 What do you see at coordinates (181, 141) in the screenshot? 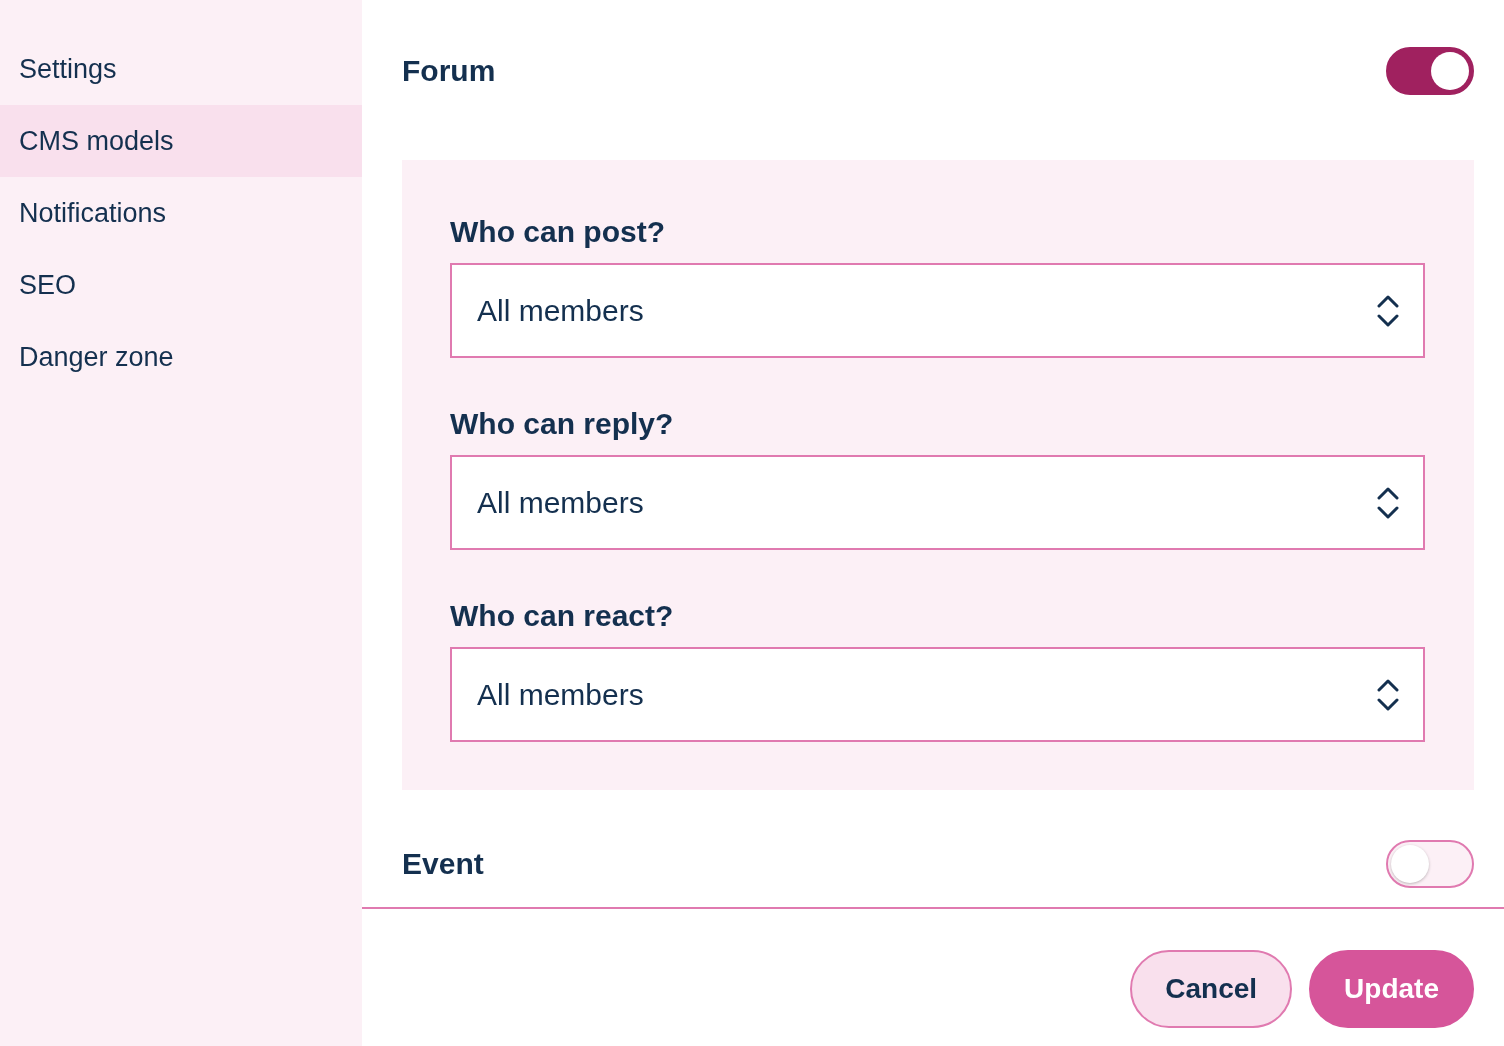
I see `sidebar-item: CMS models` at bounding box center [181, 141].